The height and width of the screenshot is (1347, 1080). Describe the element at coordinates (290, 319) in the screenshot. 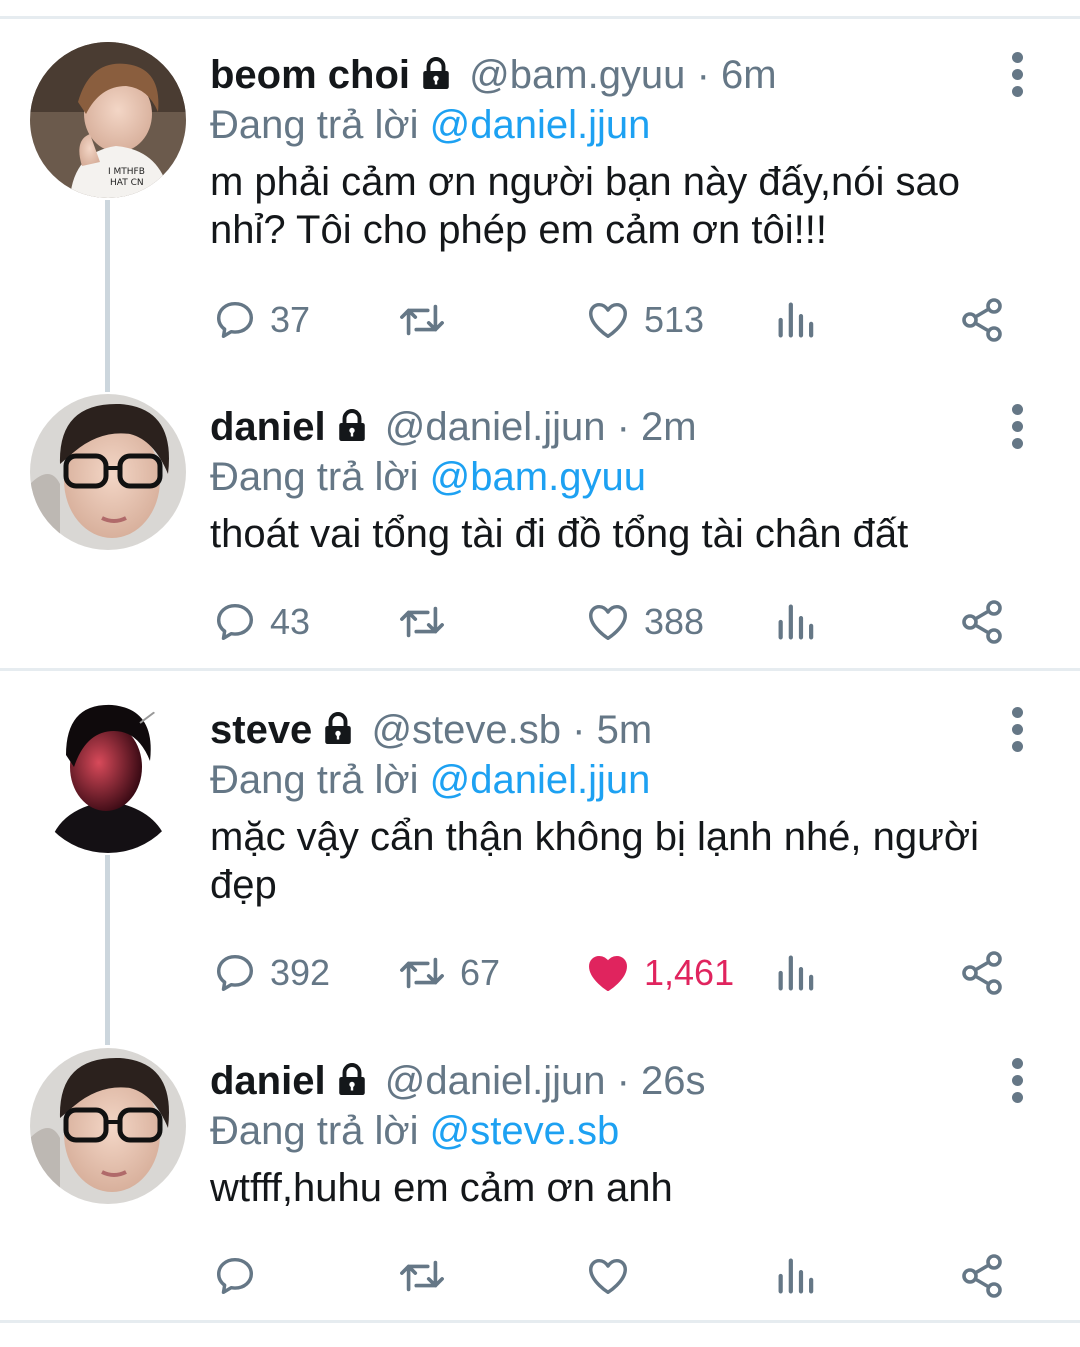

I see `reply-count: 37` at that location.